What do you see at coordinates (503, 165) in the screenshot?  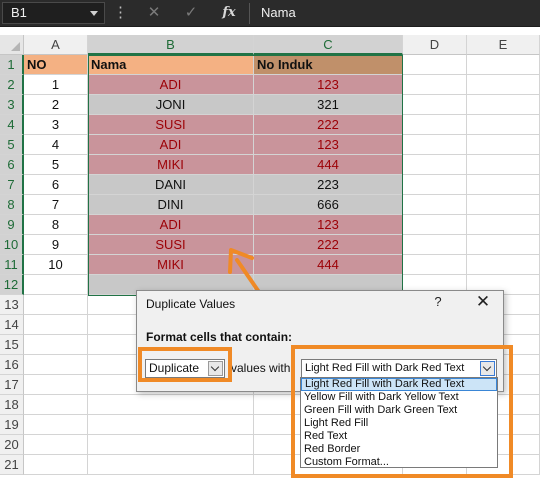 I see `cell-e6` at bounding box center [503, 165].